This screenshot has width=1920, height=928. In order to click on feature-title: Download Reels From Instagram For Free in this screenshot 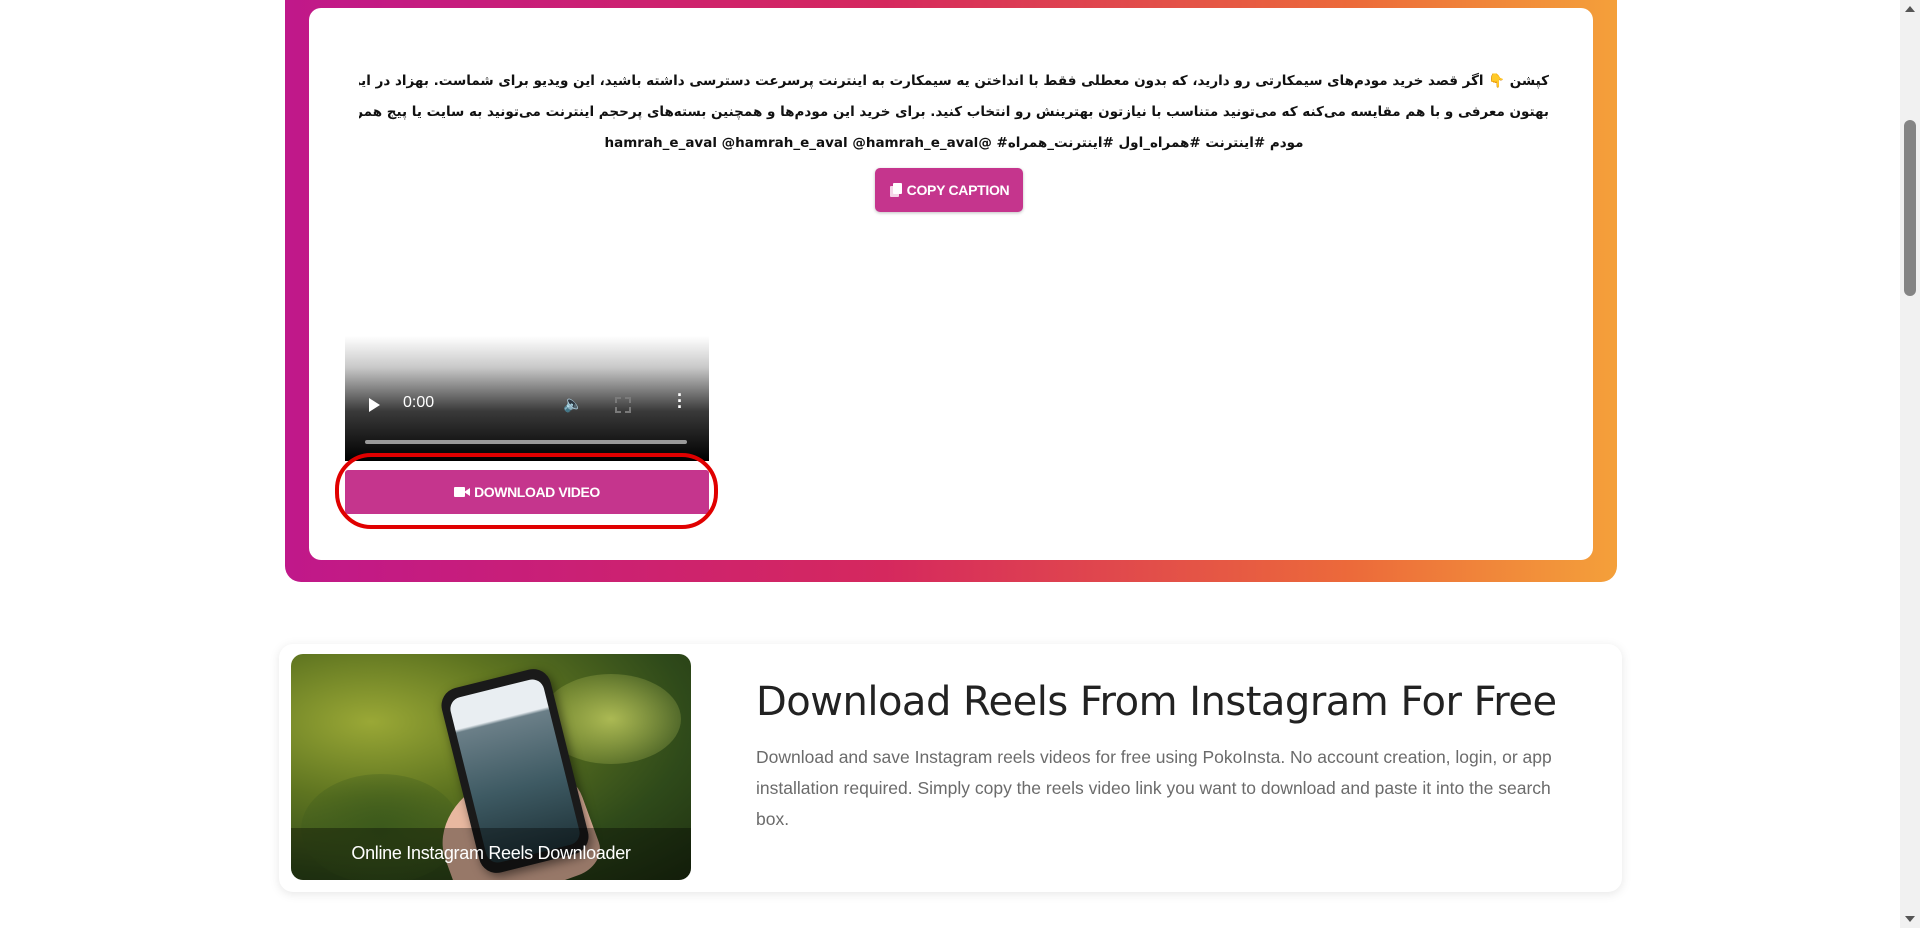, I will do `click(1156, 702)`.